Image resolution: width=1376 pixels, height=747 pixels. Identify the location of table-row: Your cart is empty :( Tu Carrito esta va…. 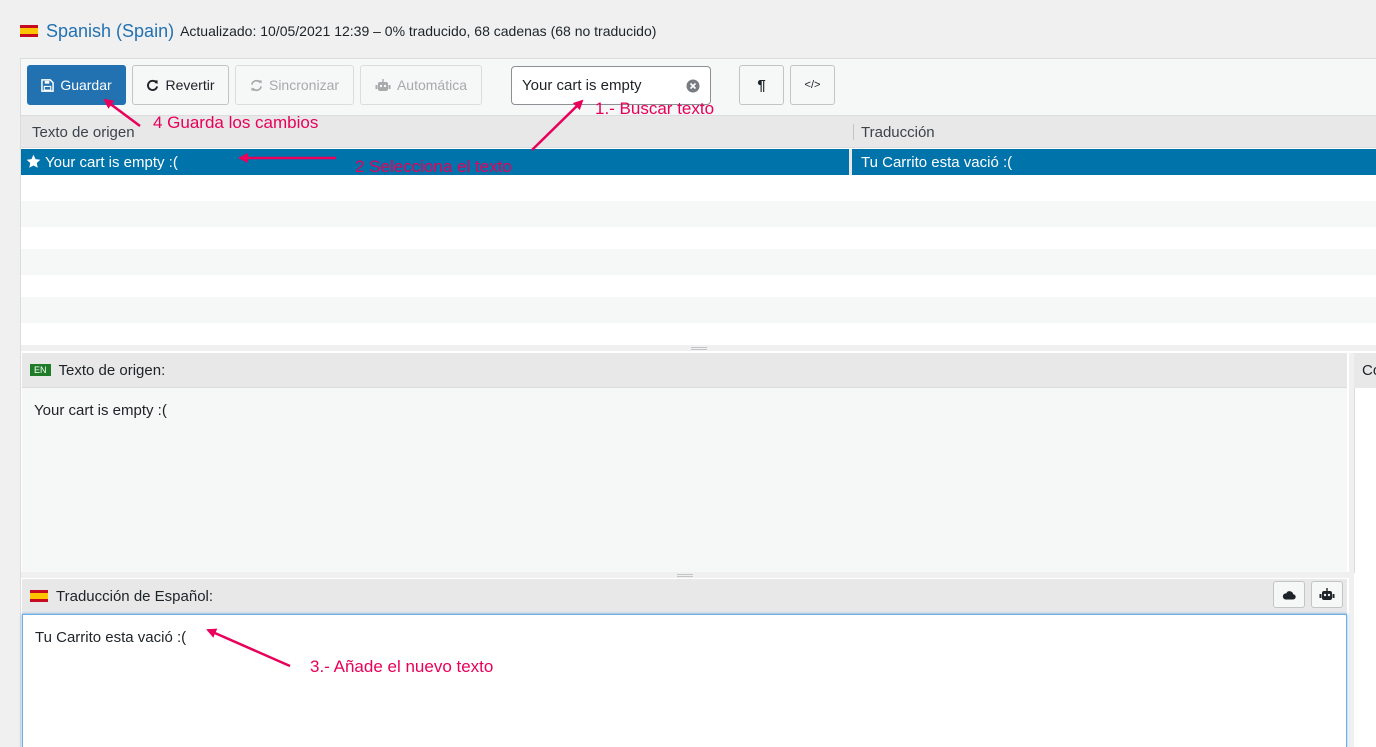
(698, 162).